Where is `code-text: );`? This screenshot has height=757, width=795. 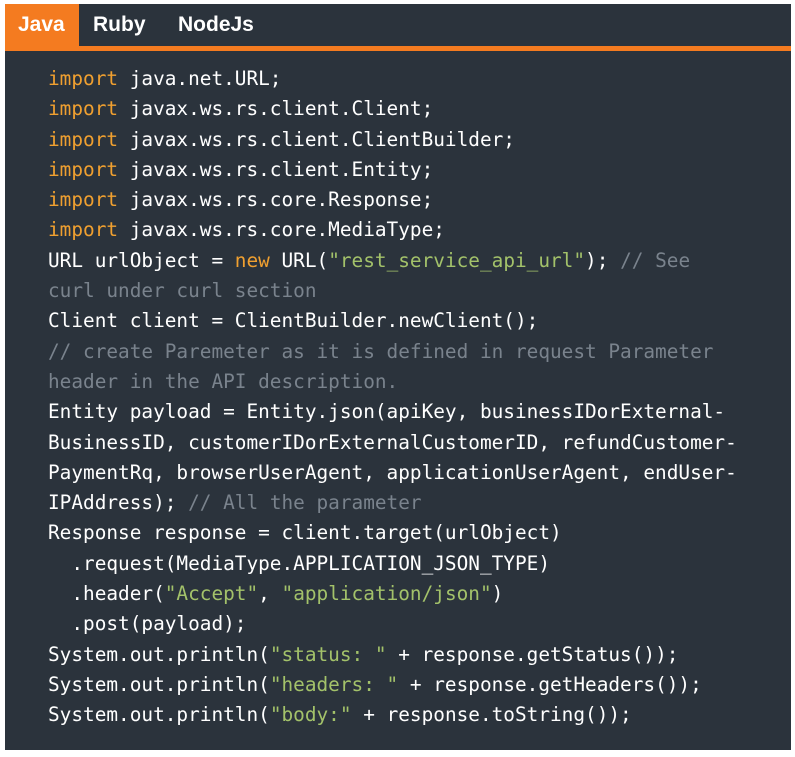
code-text: ); is located at coordinates (603, 260).